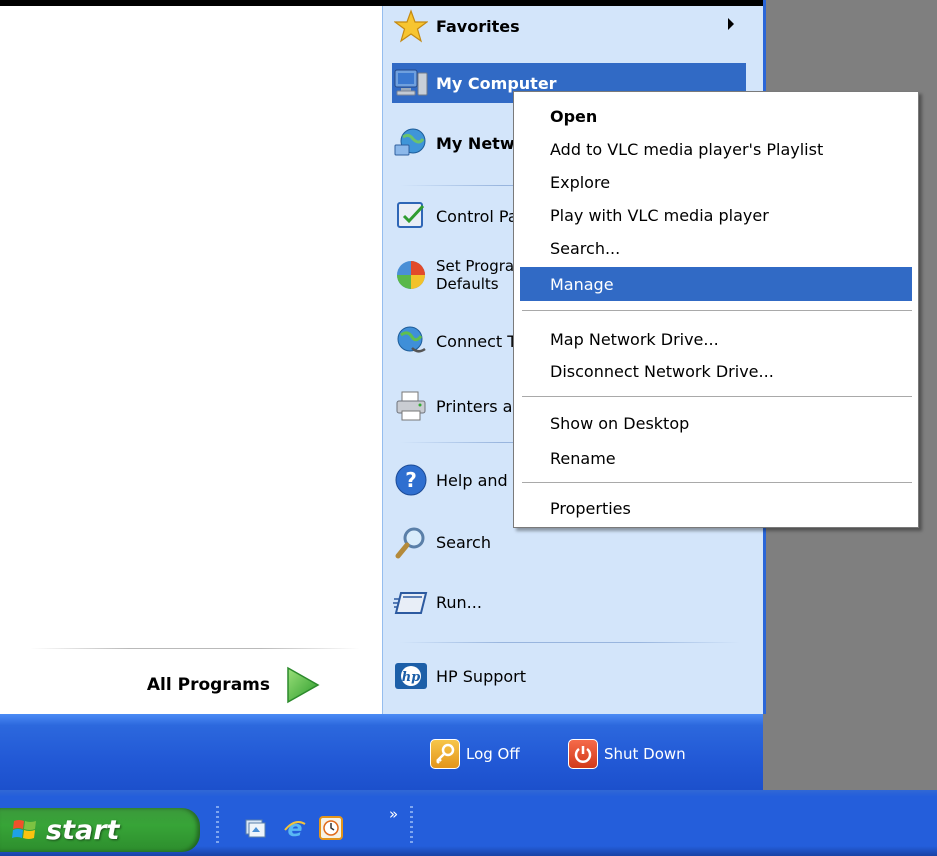 Image resolution: width=937 pixels, height=856 pixels. What do you see at coordinates (716, 116) in the screenshot?
I see `ctx-item-open: Open` at bounding box center [716, 116].